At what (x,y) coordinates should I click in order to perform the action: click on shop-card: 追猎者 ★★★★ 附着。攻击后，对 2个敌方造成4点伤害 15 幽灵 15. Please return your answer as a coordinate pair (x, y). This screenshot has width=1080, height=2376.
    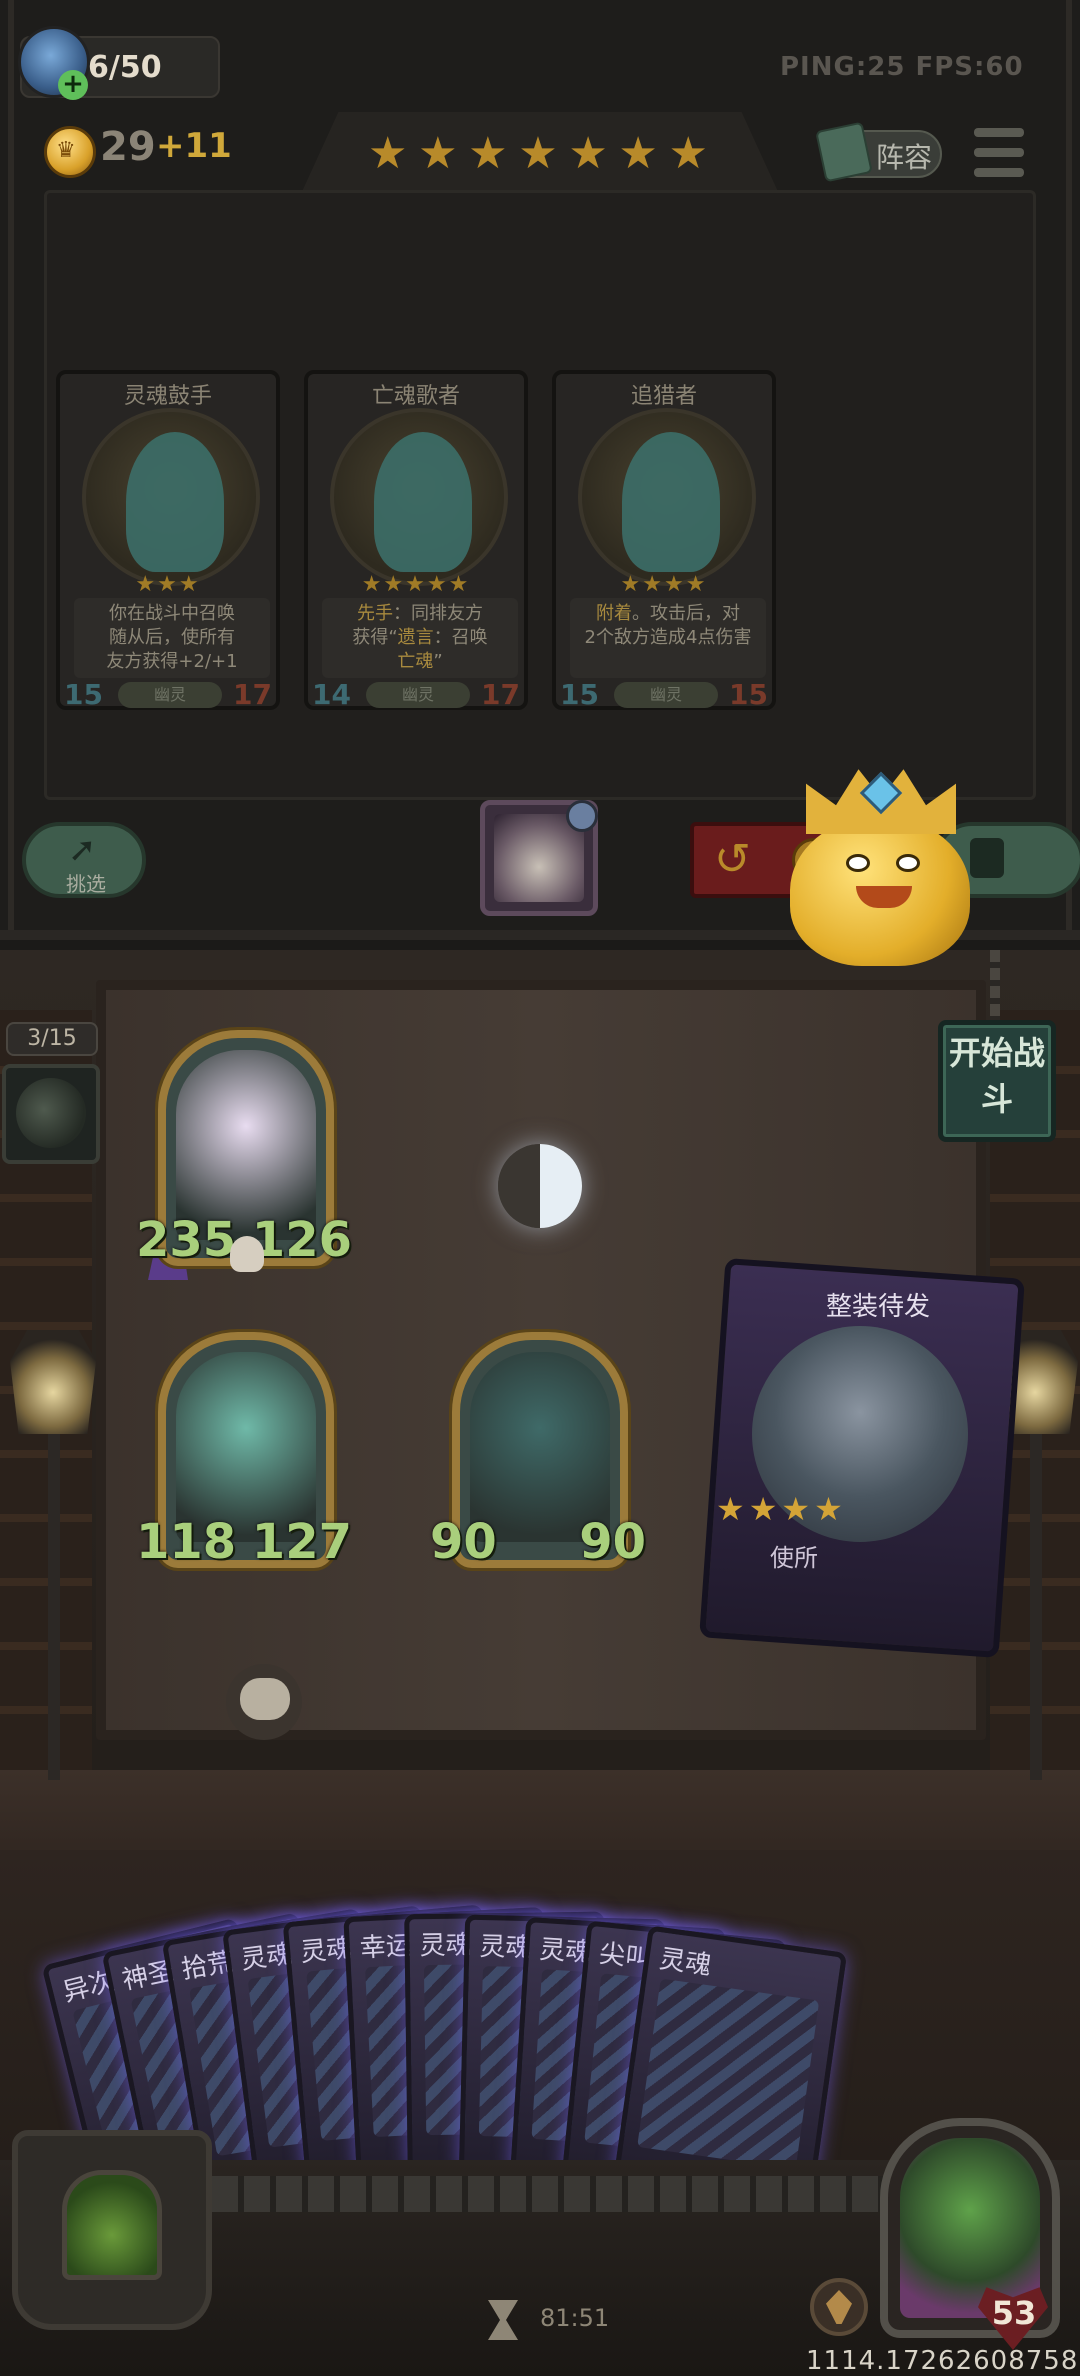
    Looking at the image, I should click on (664, 540).